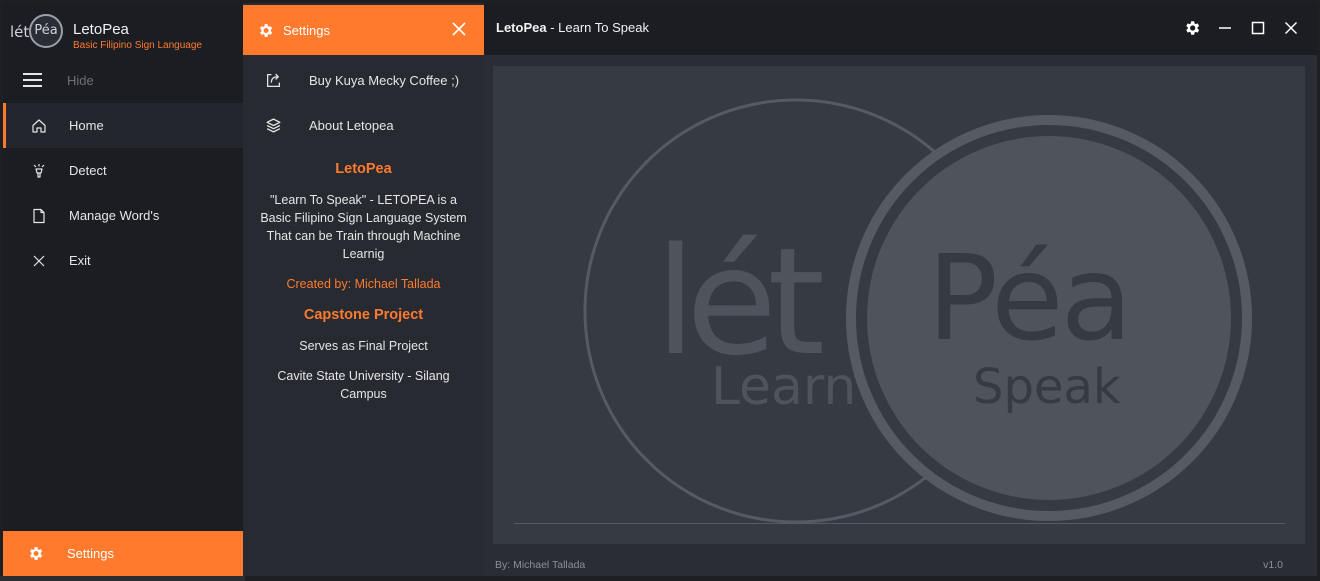  I want to click on app-name: LetoPea, so click(101, 29).